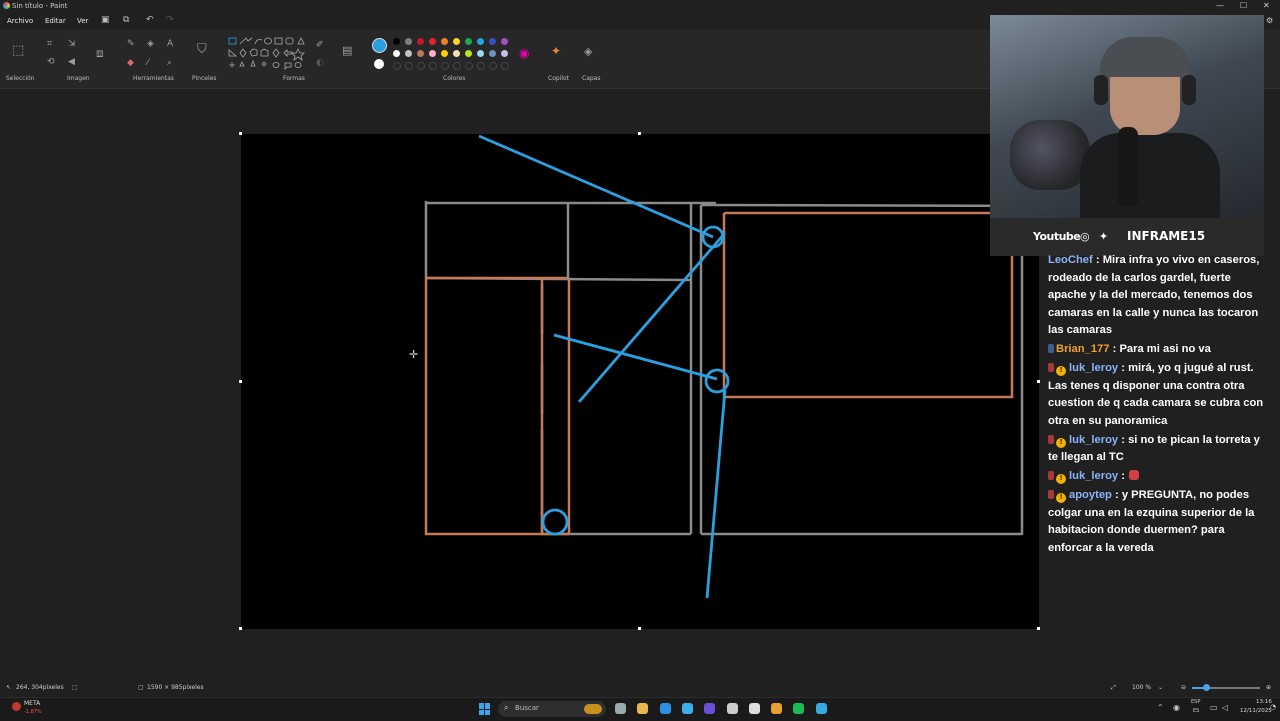  I want to click on save-icon: ▣, so click(105, 20).